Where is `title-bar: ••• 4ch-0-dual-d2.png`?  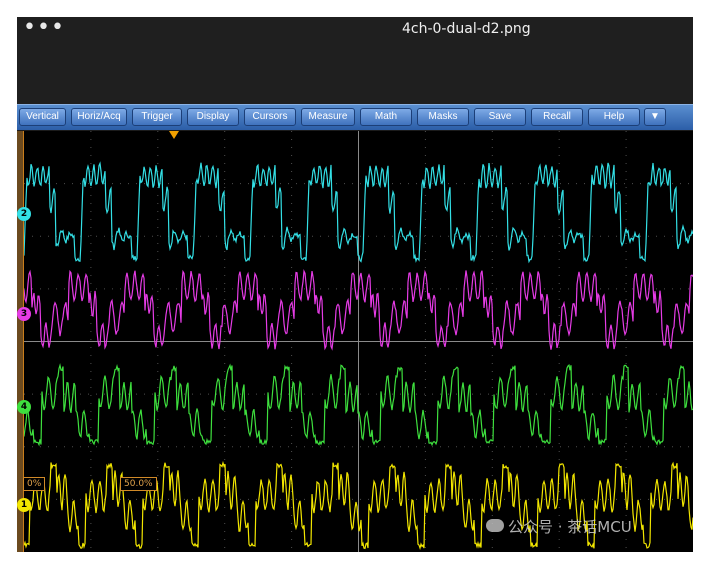 title-bar: ••• 4ch-0-dual-d2.png is located at coordinates (355, 60).